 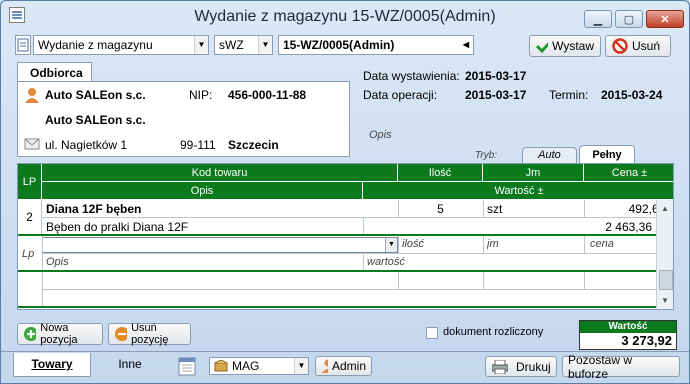 What do you see at coordinates (202, 191) in the screenshot?
I see `col-desc: Opis` at bounding box center [202, 191].